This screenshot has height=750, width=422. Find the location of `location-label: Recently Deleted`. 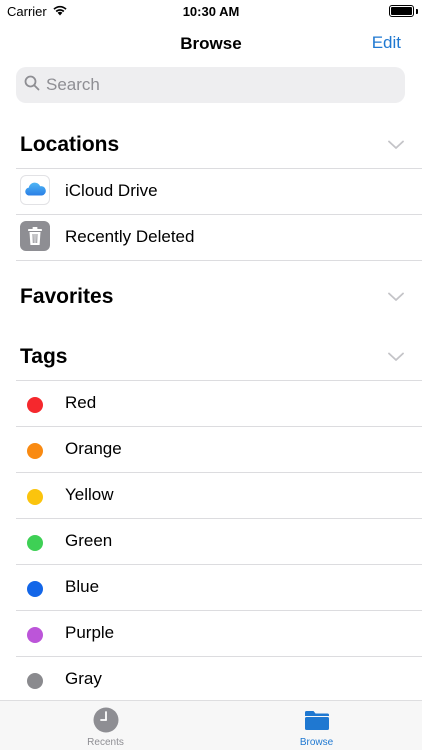

location-label: Recently Deleted is located at coordinates (130, 236).